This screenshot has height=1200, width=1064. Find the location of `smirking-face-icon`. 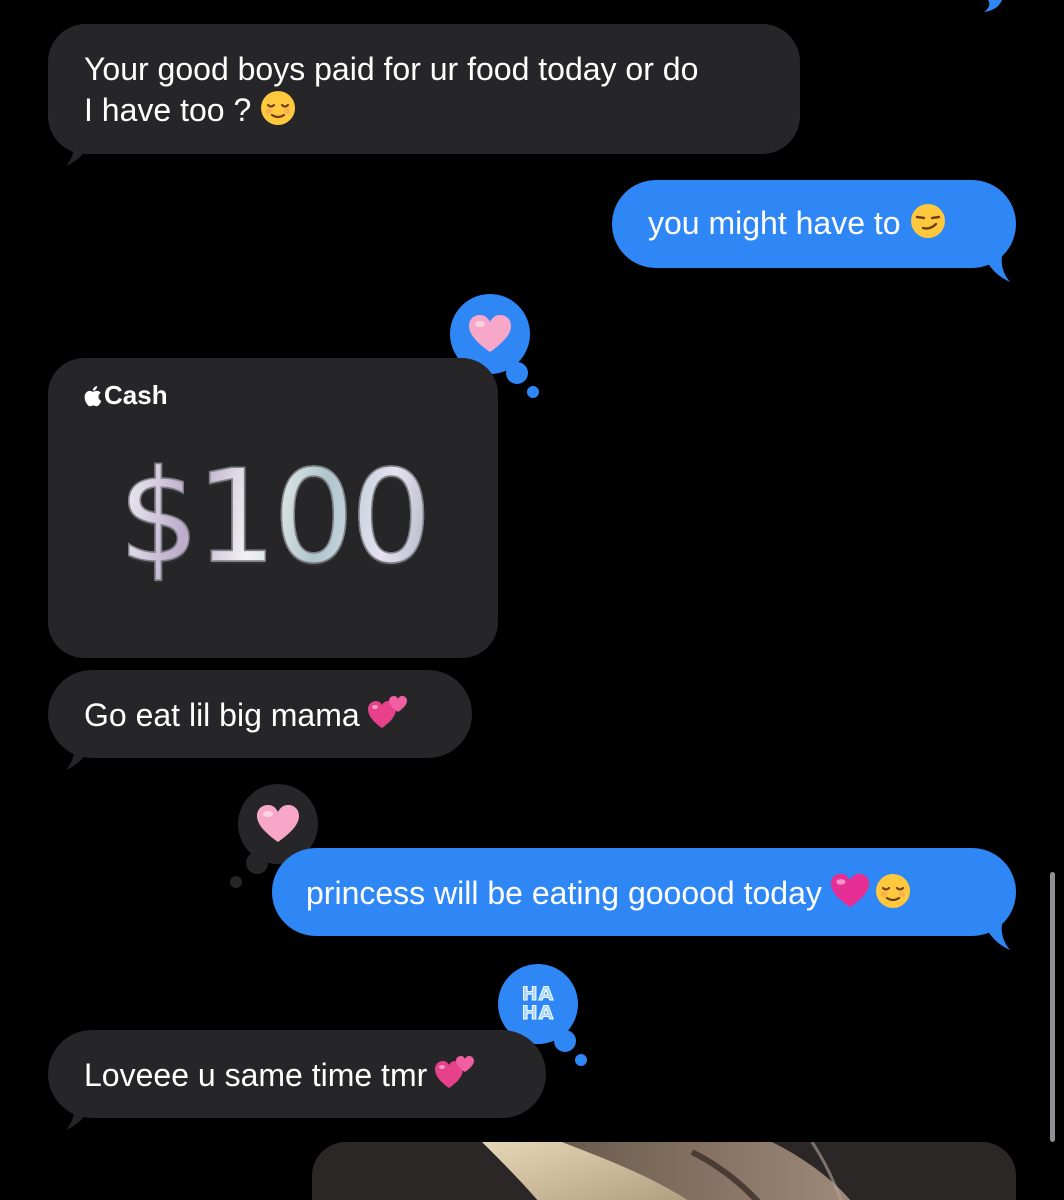

smirking-face-icon is located at coordinates (928, 225).